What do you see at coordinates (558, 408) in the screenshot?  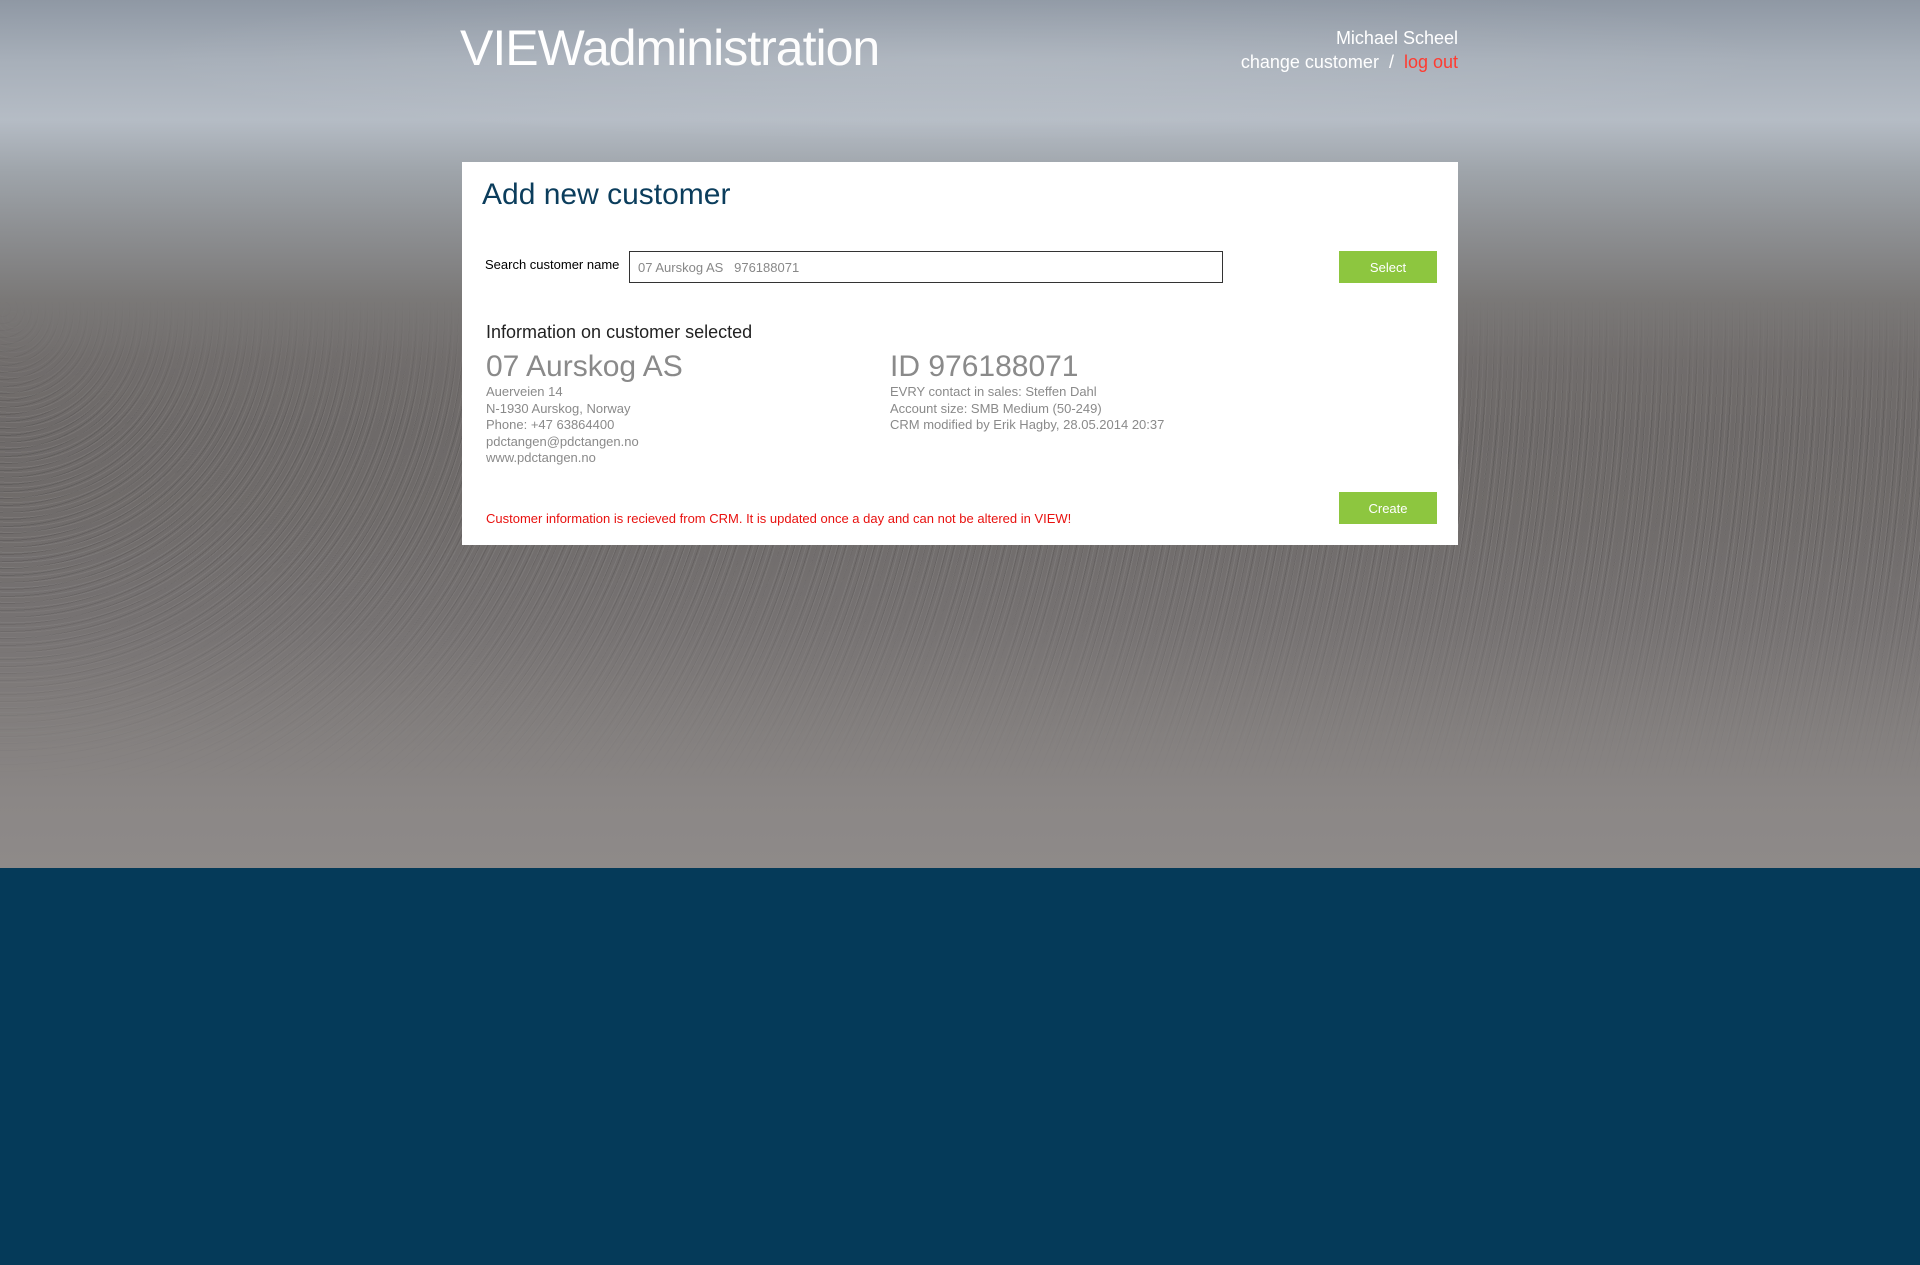 I see `customer-postal: N-1930 Aurskog, Norway` at bounding box center [558, 408].